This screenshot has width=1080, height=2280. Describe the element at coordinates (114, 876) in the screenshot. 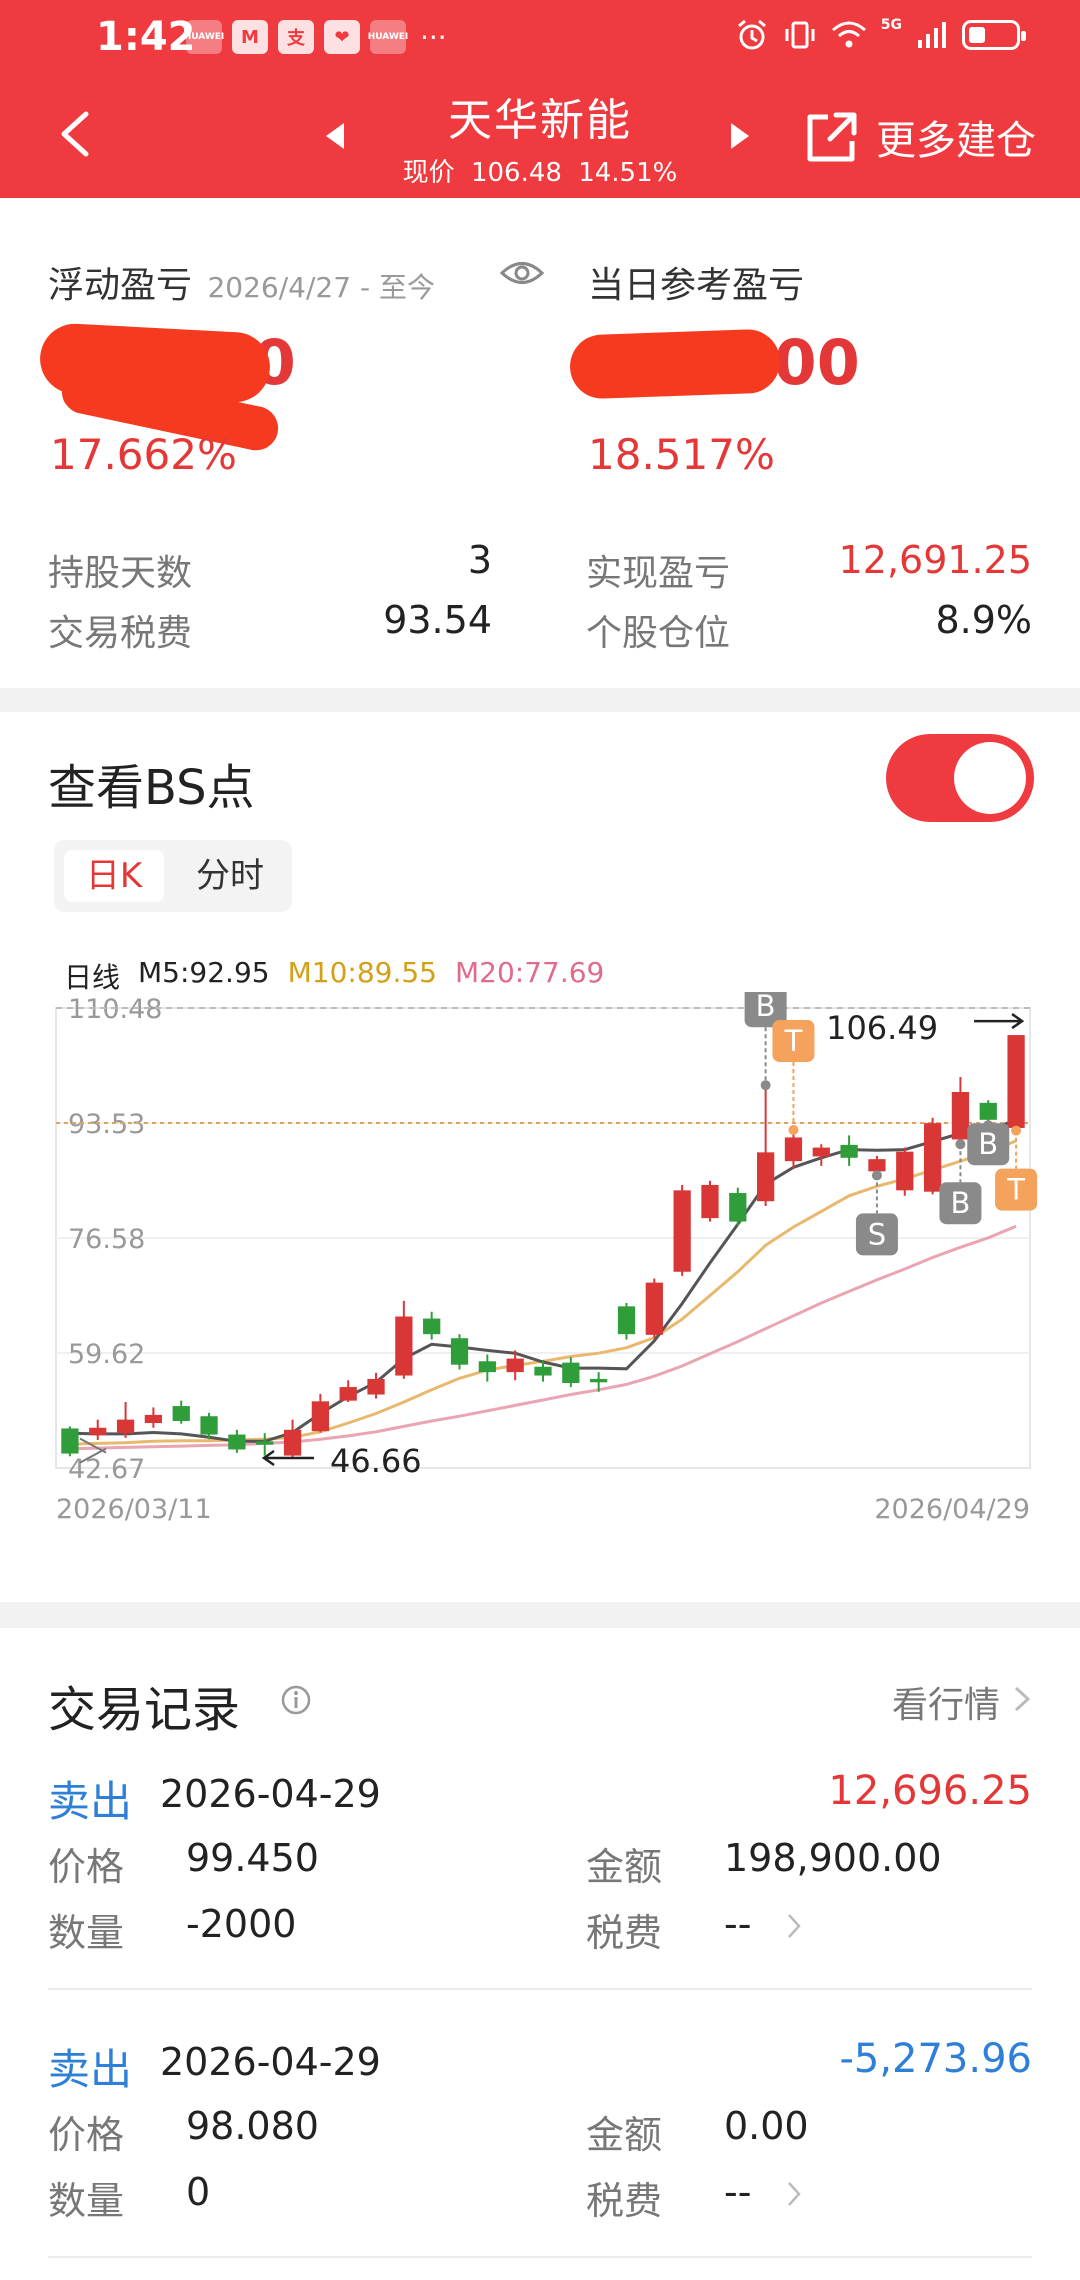

I see `tab-daily-k: 日K` at that location.